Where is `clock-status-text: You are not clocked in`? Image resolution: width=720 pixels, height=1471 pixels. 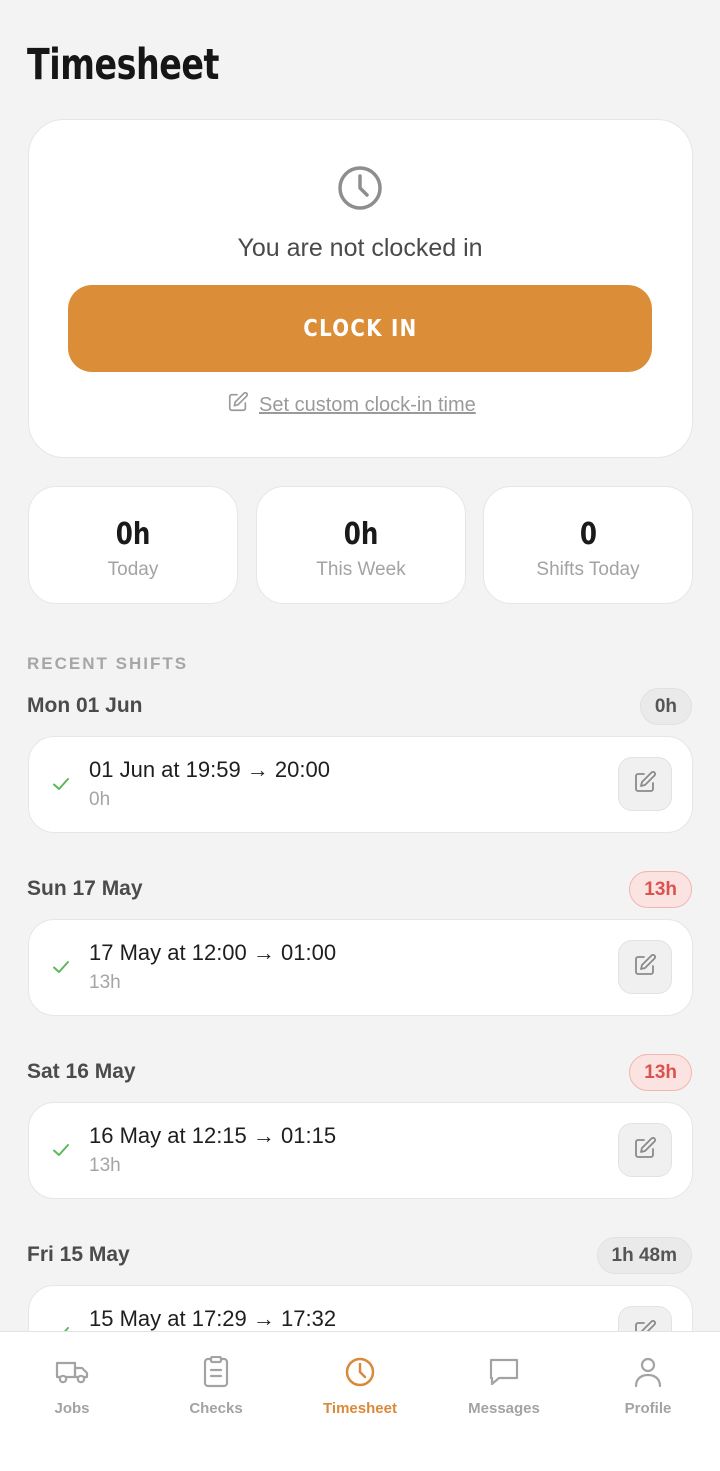 clock-status-text: You are not clocked in is located at coordinates (360, 248).